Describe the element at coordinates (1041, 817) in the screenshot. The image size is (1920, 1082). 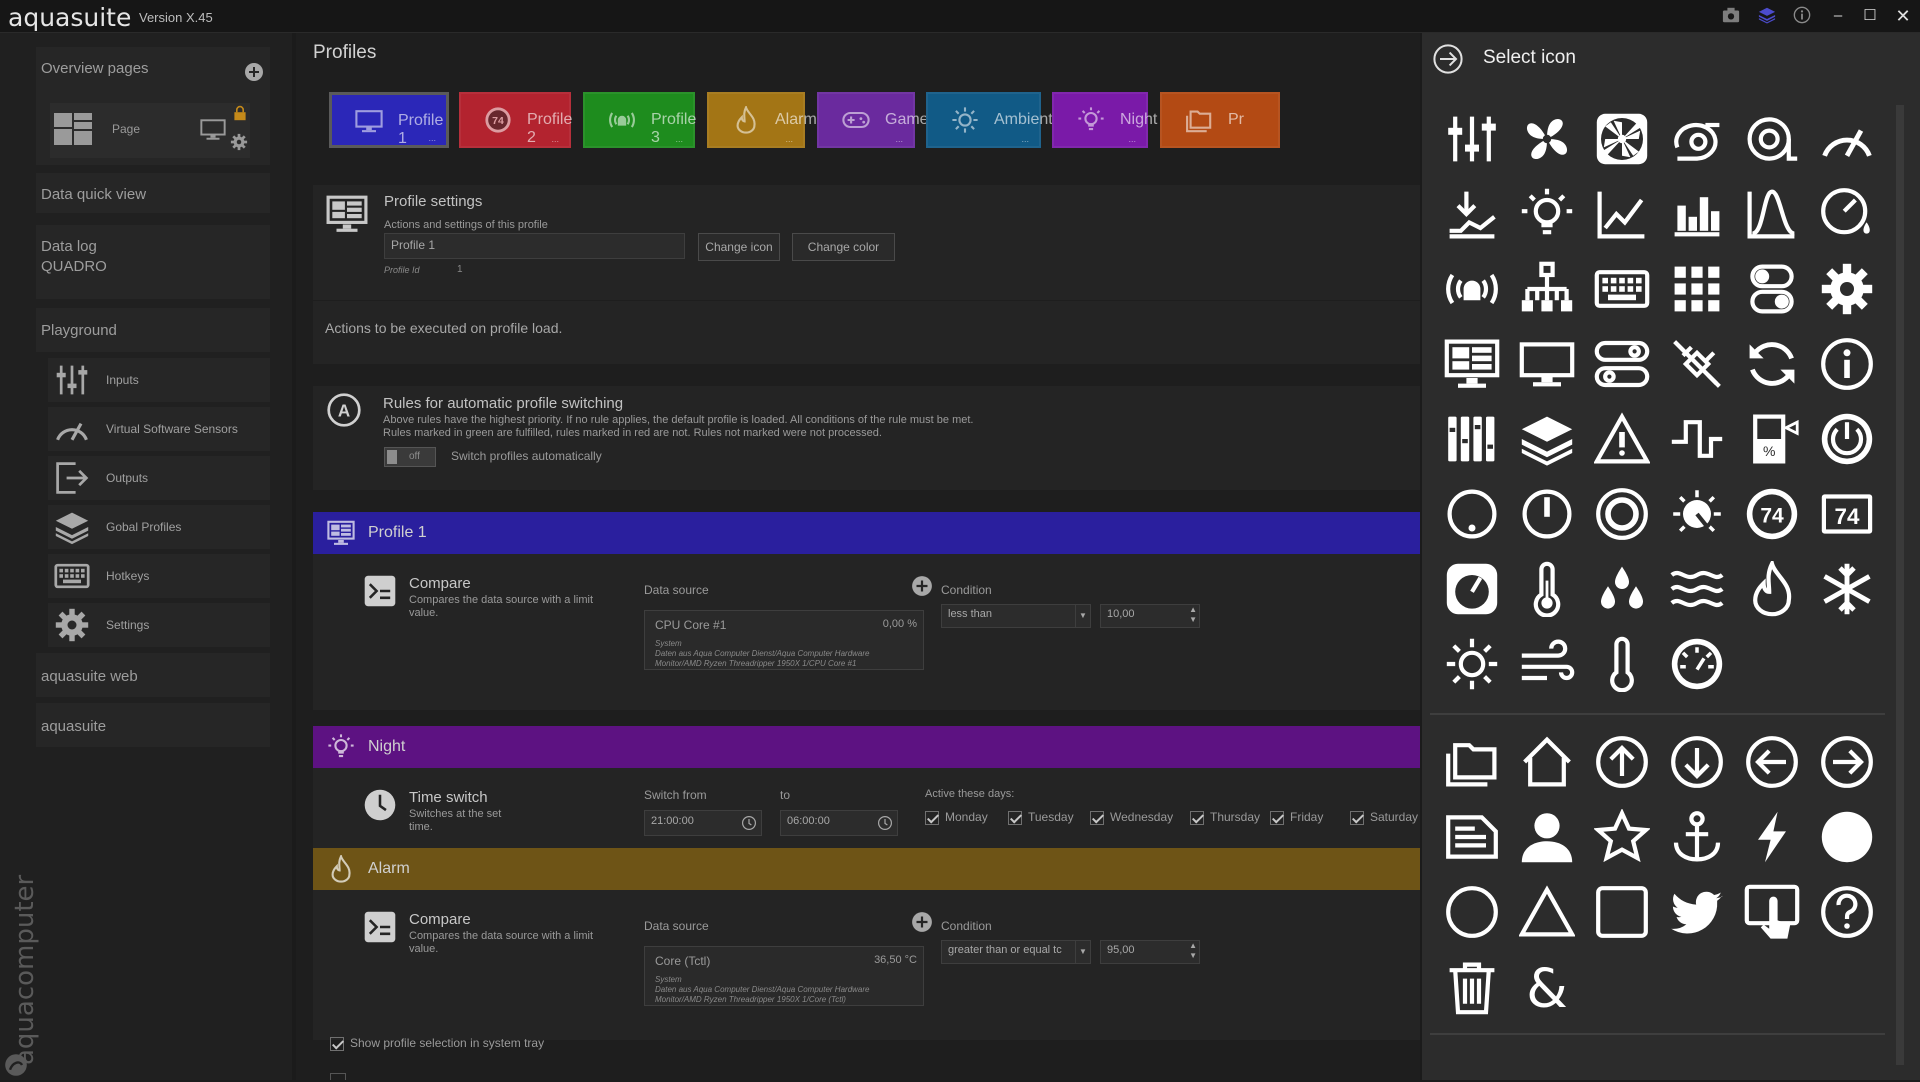
I see `day-checkbox-tuesday: Tuesday` at that location.